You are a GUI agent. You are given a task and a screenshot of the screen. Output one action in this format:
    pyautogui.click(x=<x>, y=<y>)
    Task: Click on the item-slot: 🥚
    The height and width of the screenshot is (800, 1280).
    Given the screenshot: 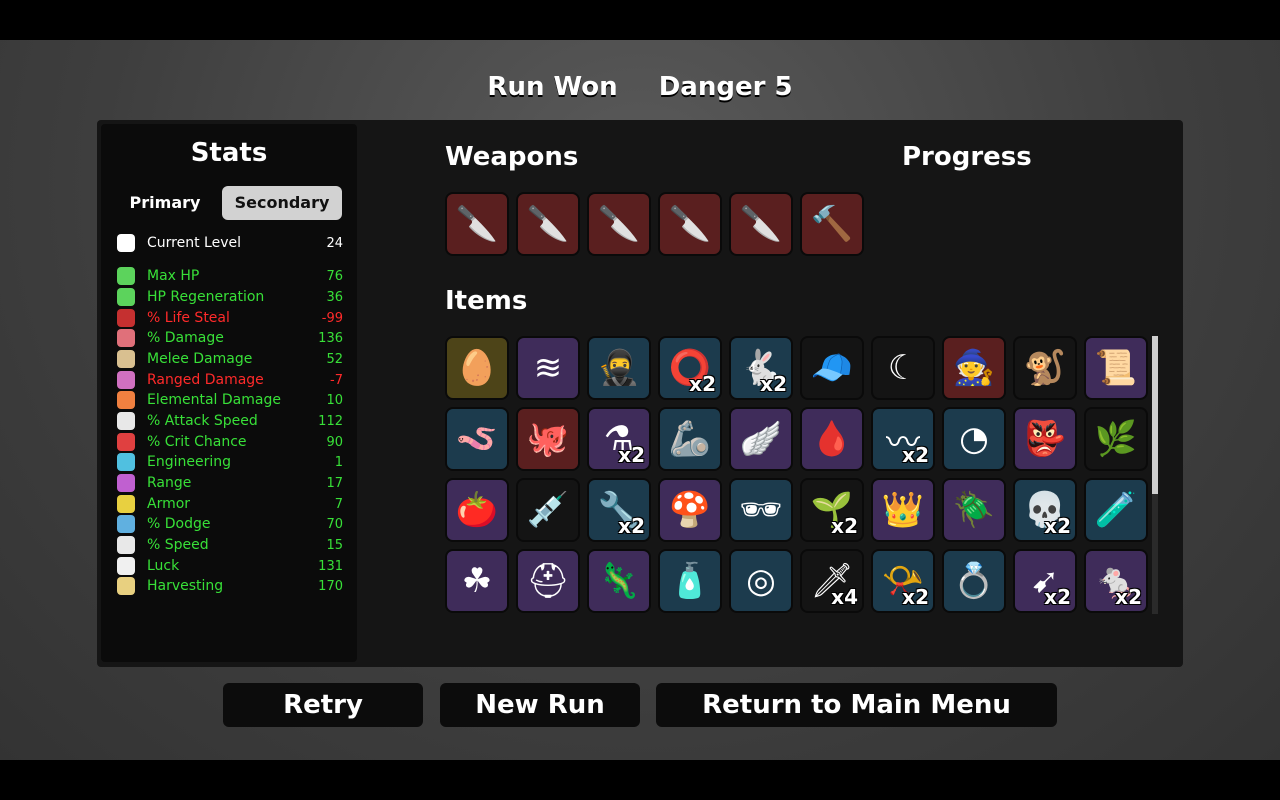 What is the action you would take?
    pyautogui.click(x=477, y=368)
    